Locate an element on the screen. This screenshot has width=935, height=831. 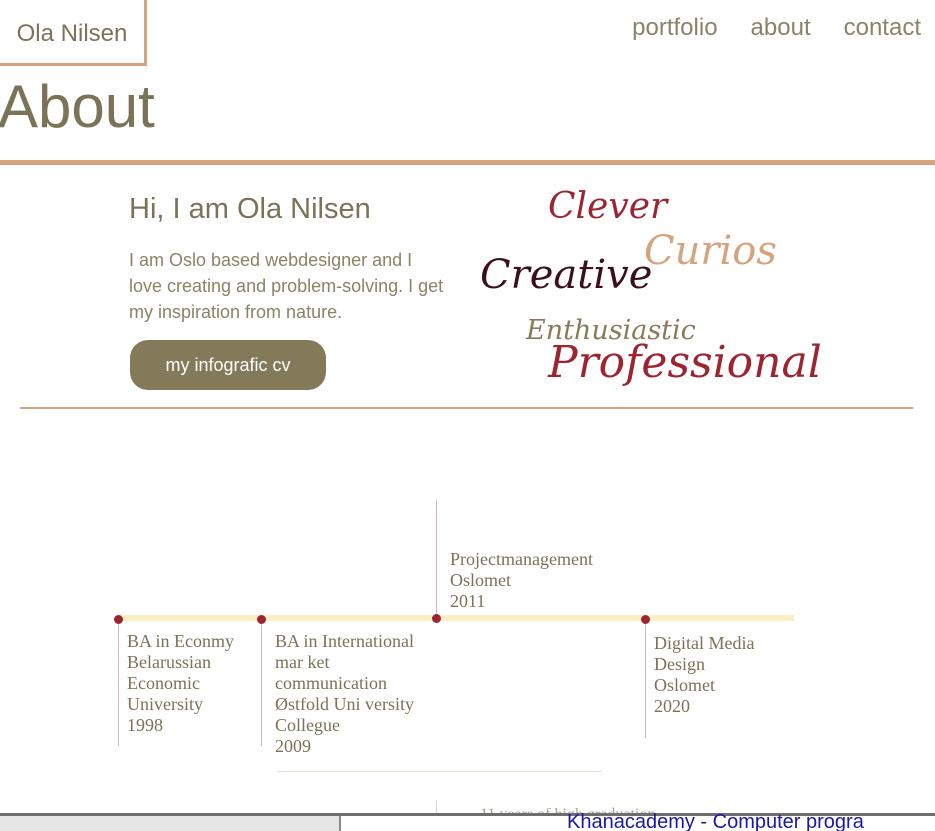
infographic-cv-button: my infografic cv is located at coordinates (228, 365).